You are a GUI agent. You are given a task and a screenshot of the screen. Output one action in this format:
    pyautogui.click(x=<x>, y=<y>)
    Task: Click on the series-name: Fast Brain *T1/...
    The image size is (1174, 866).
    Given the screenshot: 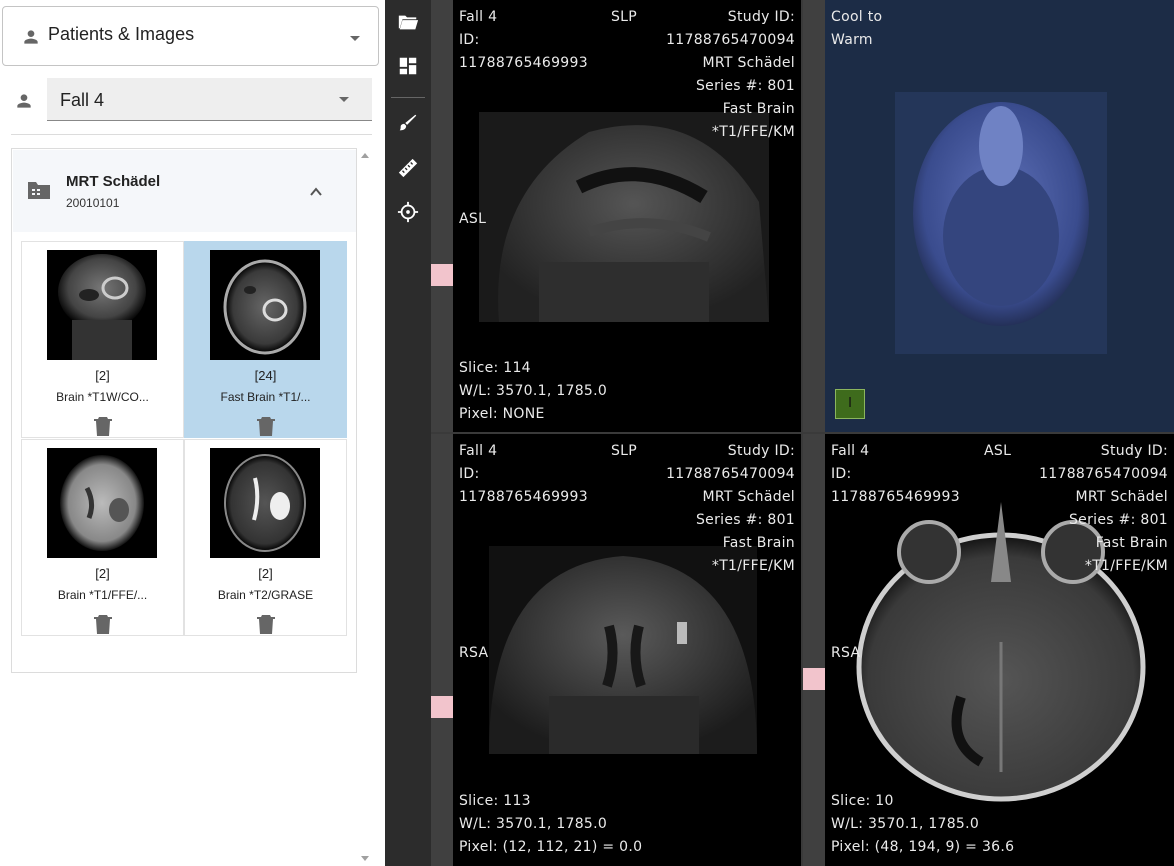 What is the action you would take?
    pyautogui.click(x=265, y=397)
    